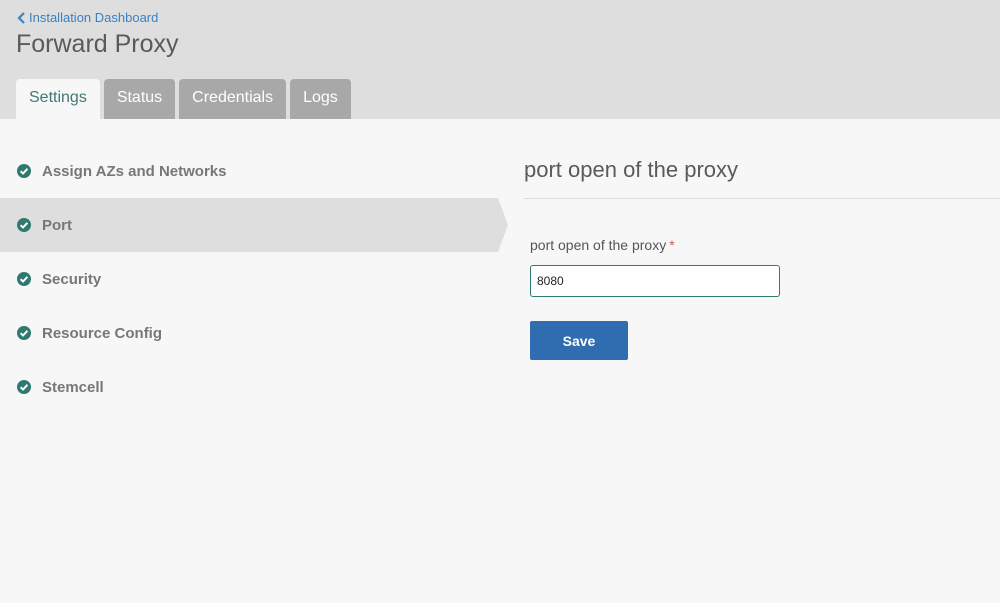 Image resolution: width=1000 pixels, height=603 pixels. What do you see at coordinates (254, 225) in the screenshot?
I see `sidebar-item-port: Port` at bounding box center [254, 225].